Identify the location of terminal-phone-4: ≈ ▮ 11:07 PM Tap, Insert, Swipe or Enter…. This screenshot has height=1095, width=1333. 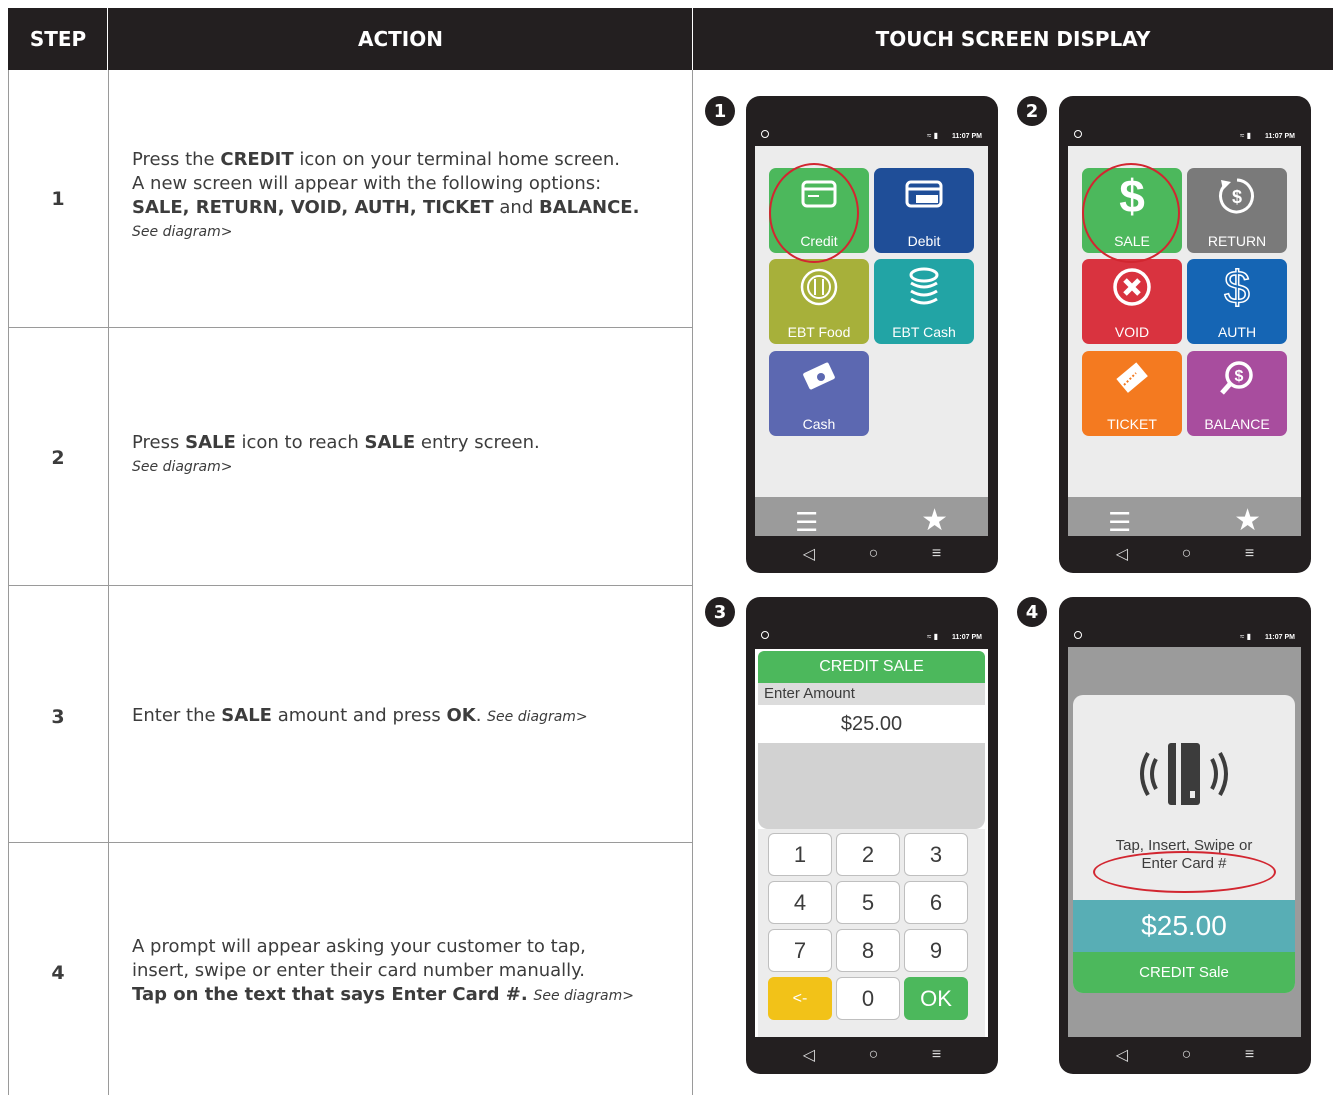
(1185, 835).